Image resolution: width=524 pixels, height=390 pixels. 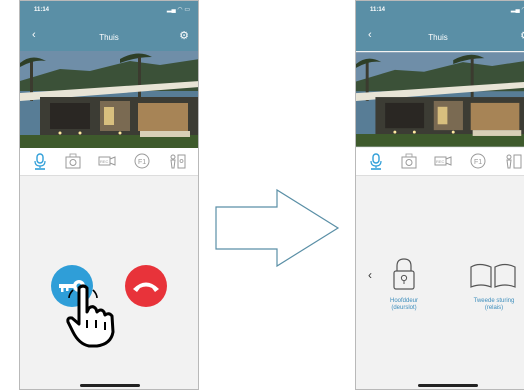 What do you see at coordinates (404, 308) in the screenshot?
I see `control-label-line2: (deurslot)` at bounding box center [404, 308].